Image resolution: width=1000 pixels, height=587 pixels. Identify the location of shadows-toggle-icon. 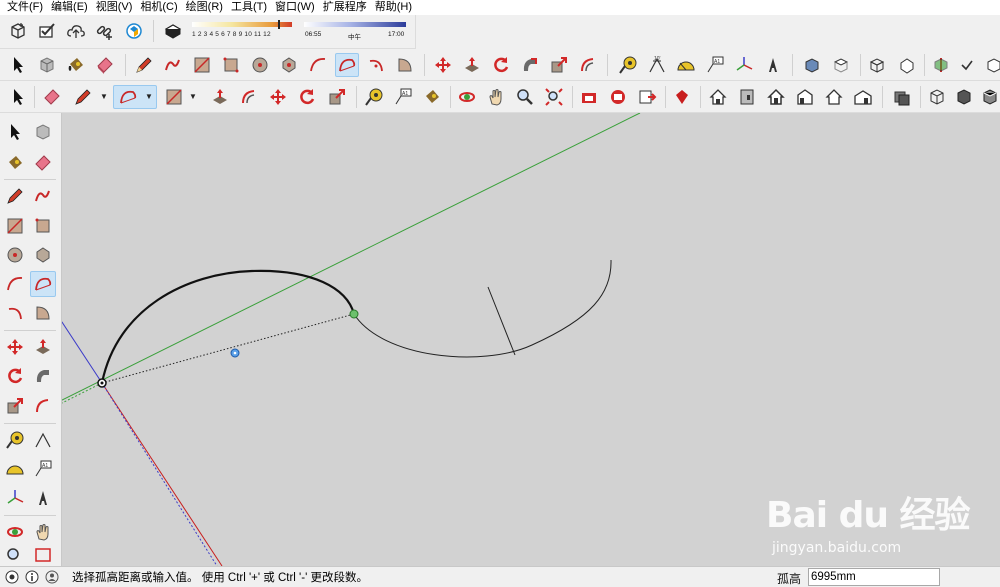
(173, 31).